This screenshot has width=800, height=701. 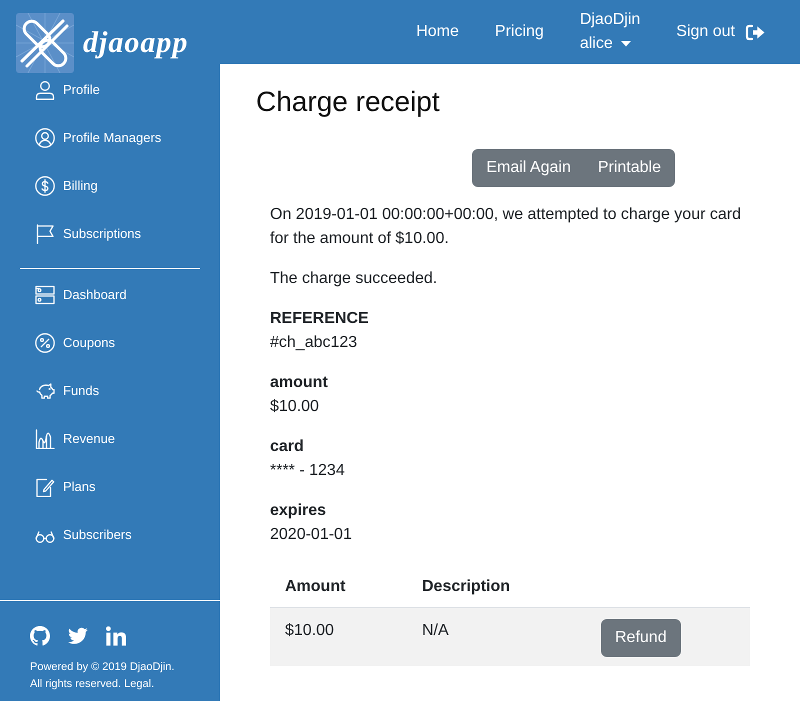 What do you see at coordinates (40, 636) in the screenshot?
I see `github-icon` at bounding box center [40, 636].